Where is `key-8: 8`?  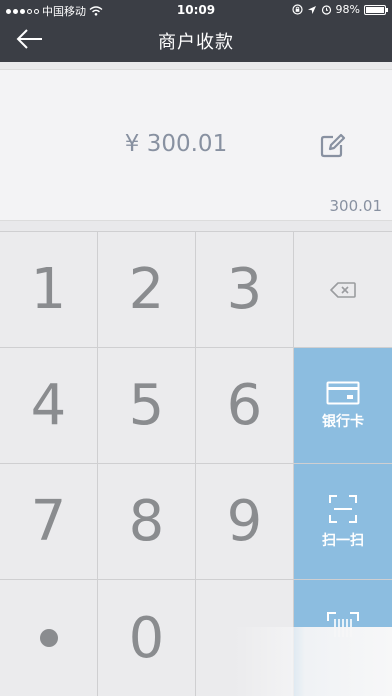 key-8: 8 is located at coordinates (146, 521).